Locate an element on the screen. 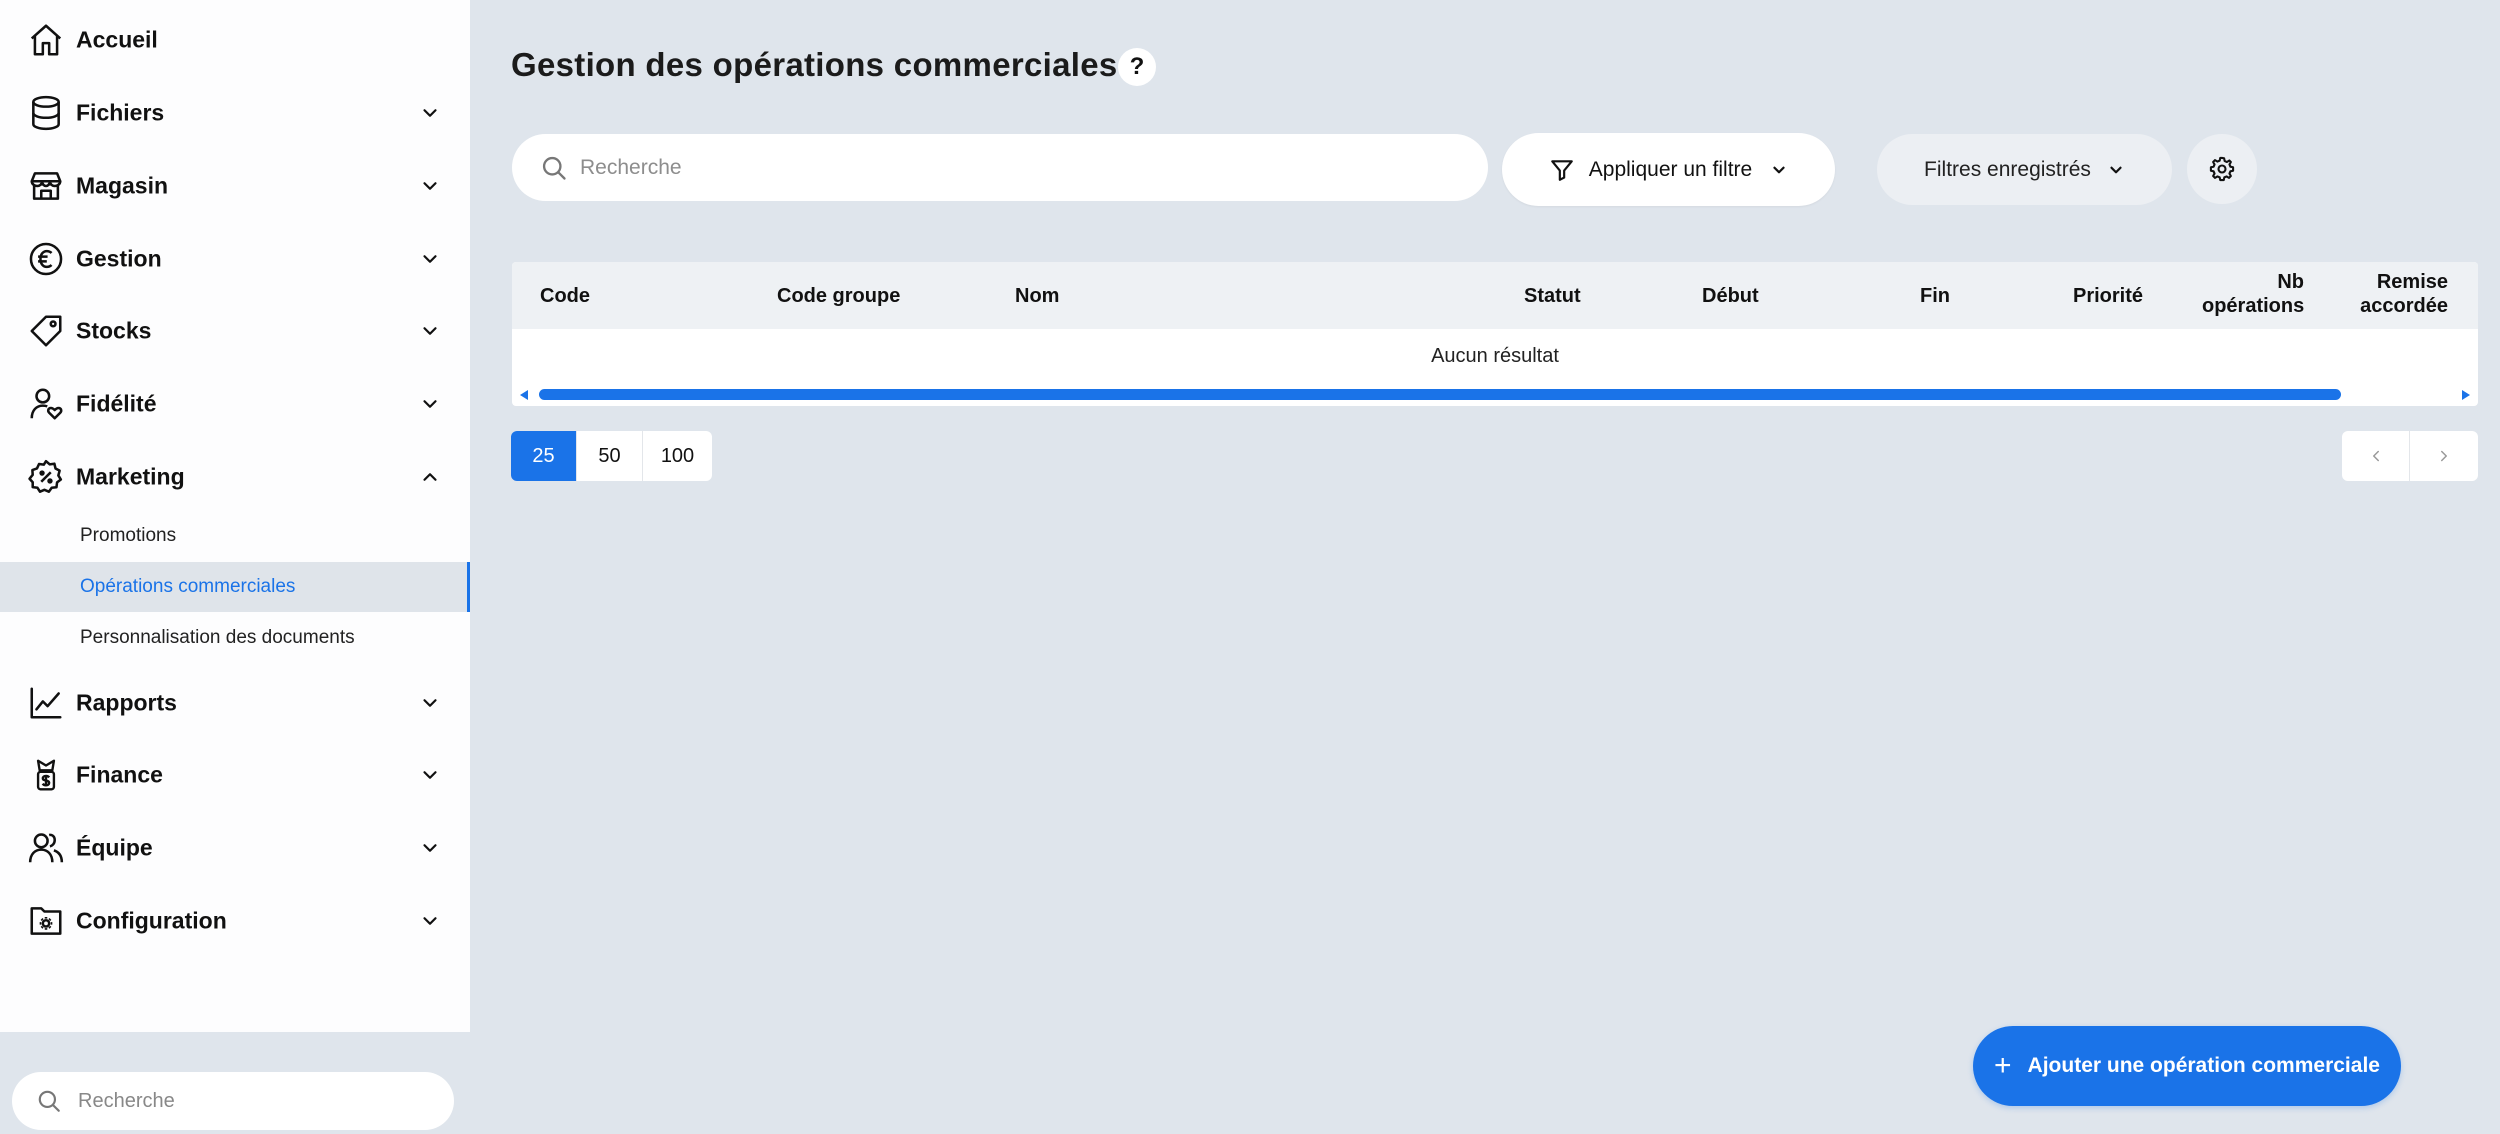  add-operation-label: Ajouter une opération commerciale is located at coordinates (2203, 1065).